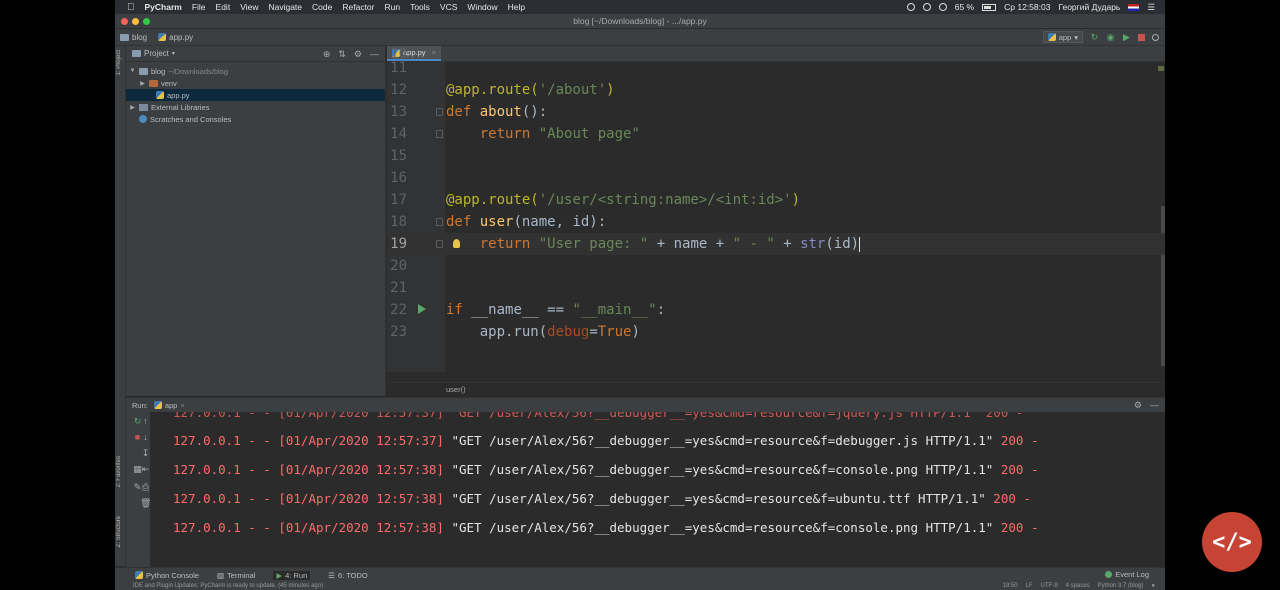  I want to click on menu-help: Help, so click(516, 7).